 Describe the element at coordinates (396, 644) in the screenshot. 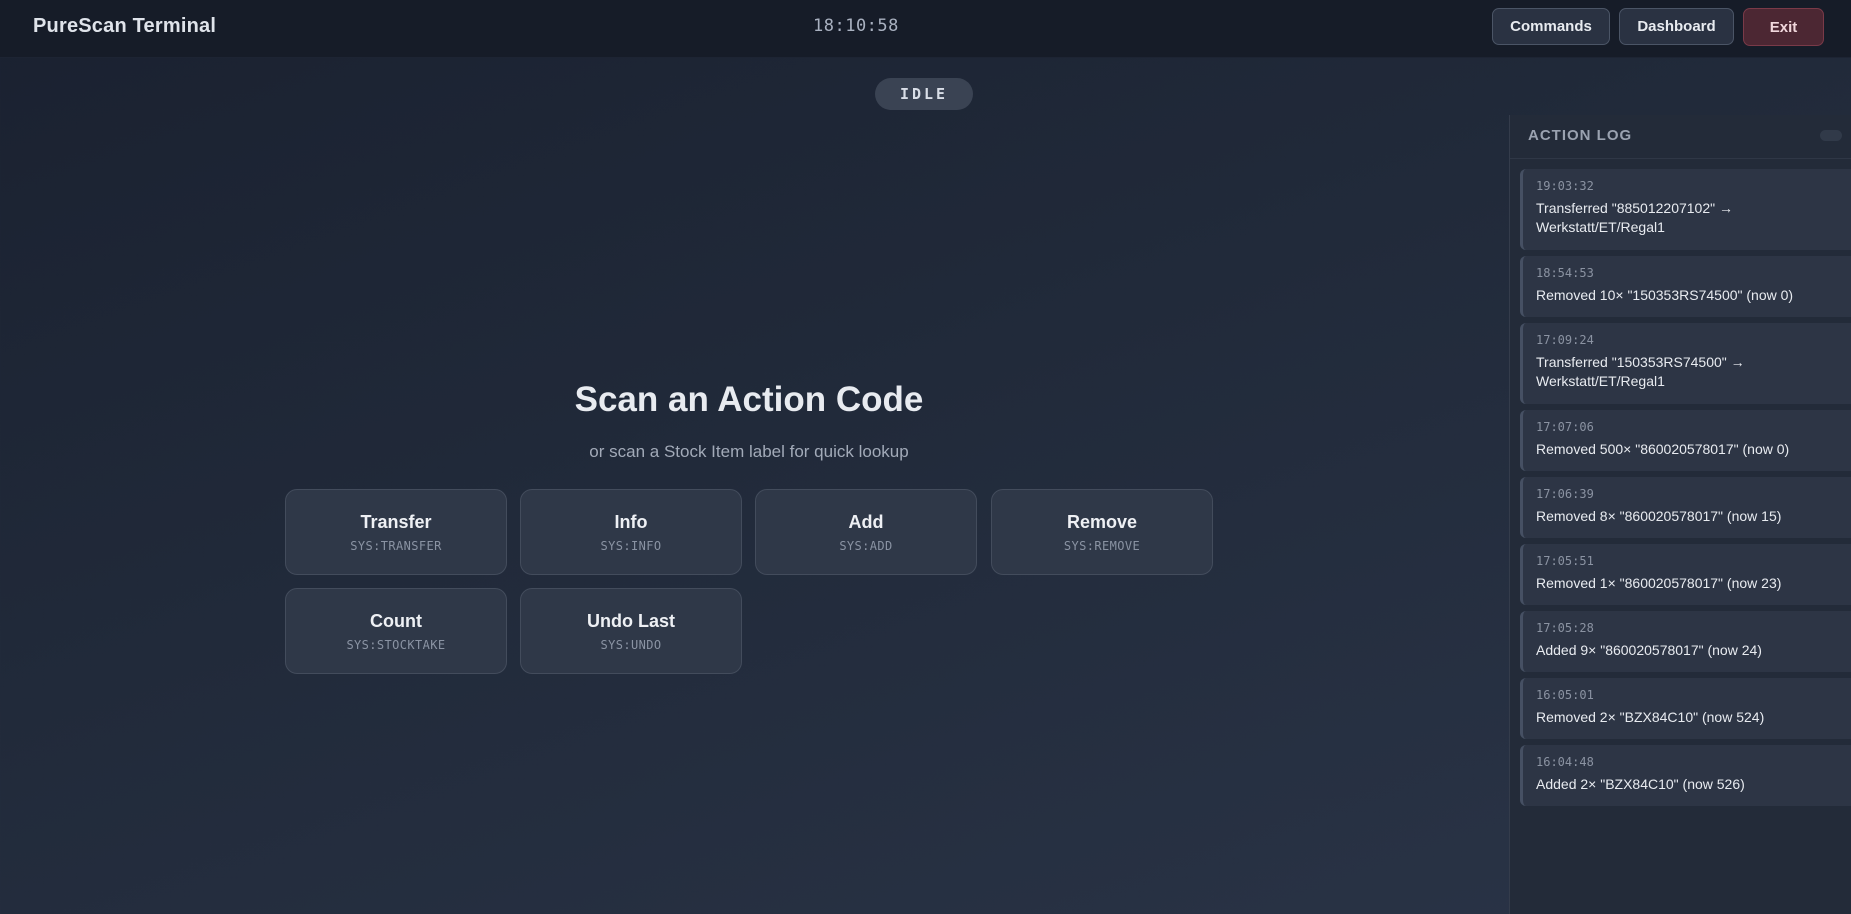

I see `action-code: SYS:STOCKTAKE` at that location.